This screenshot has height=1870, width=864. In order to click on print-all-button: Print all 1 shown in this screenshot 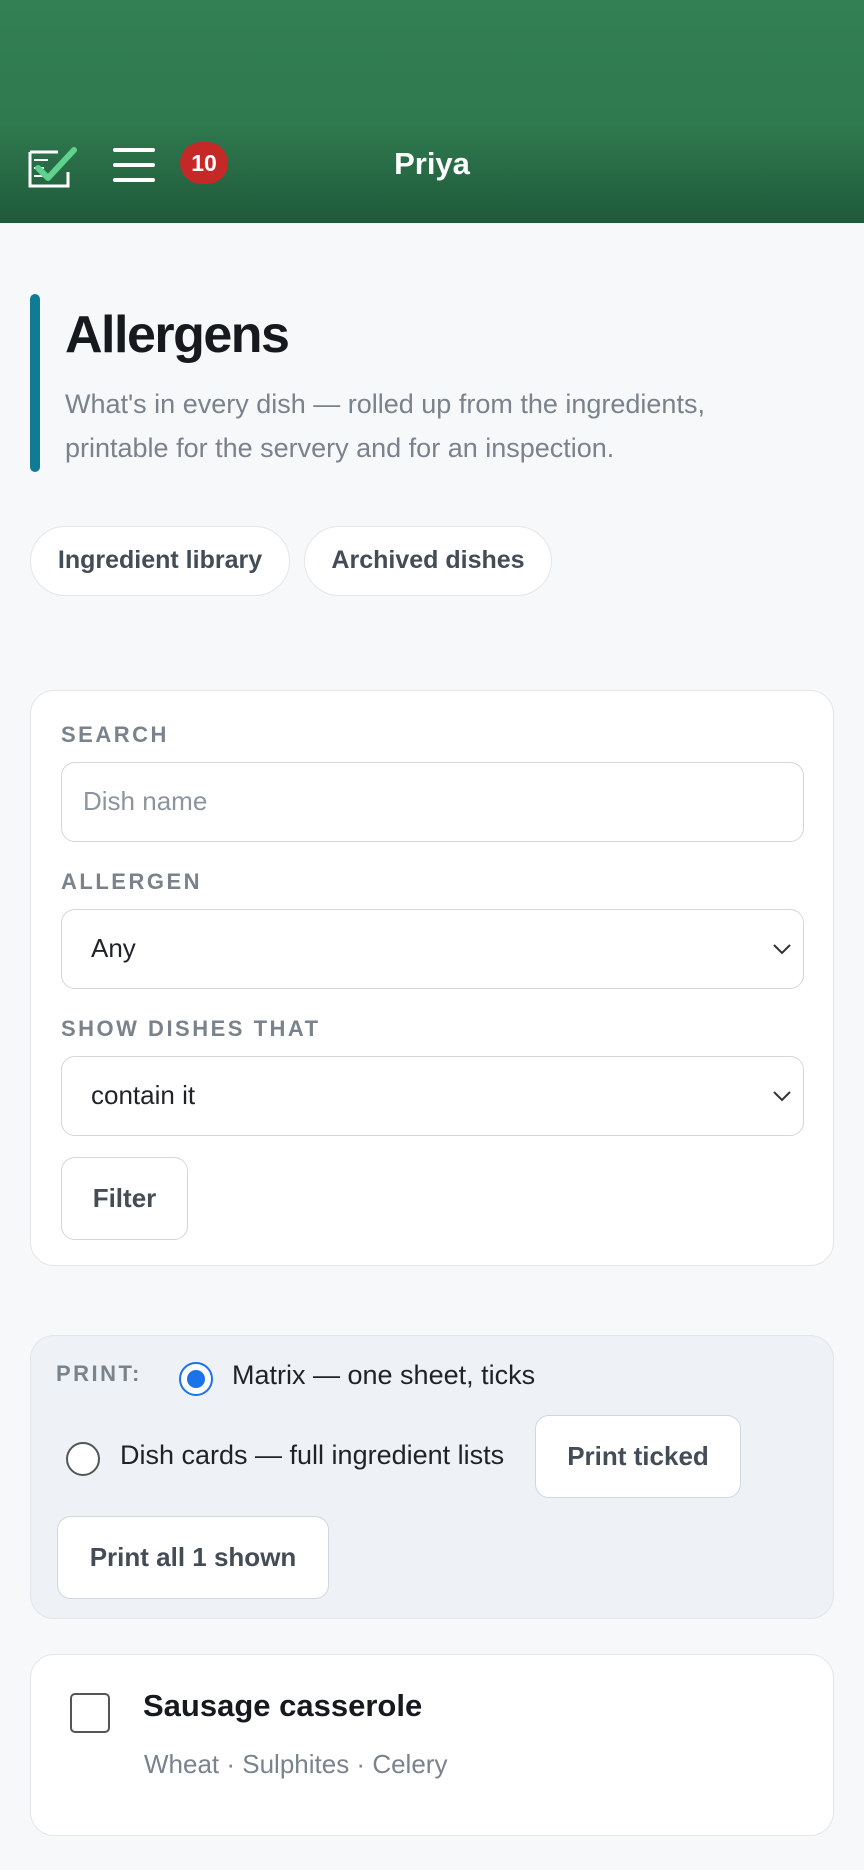, I will do `click(193, 1557)`.